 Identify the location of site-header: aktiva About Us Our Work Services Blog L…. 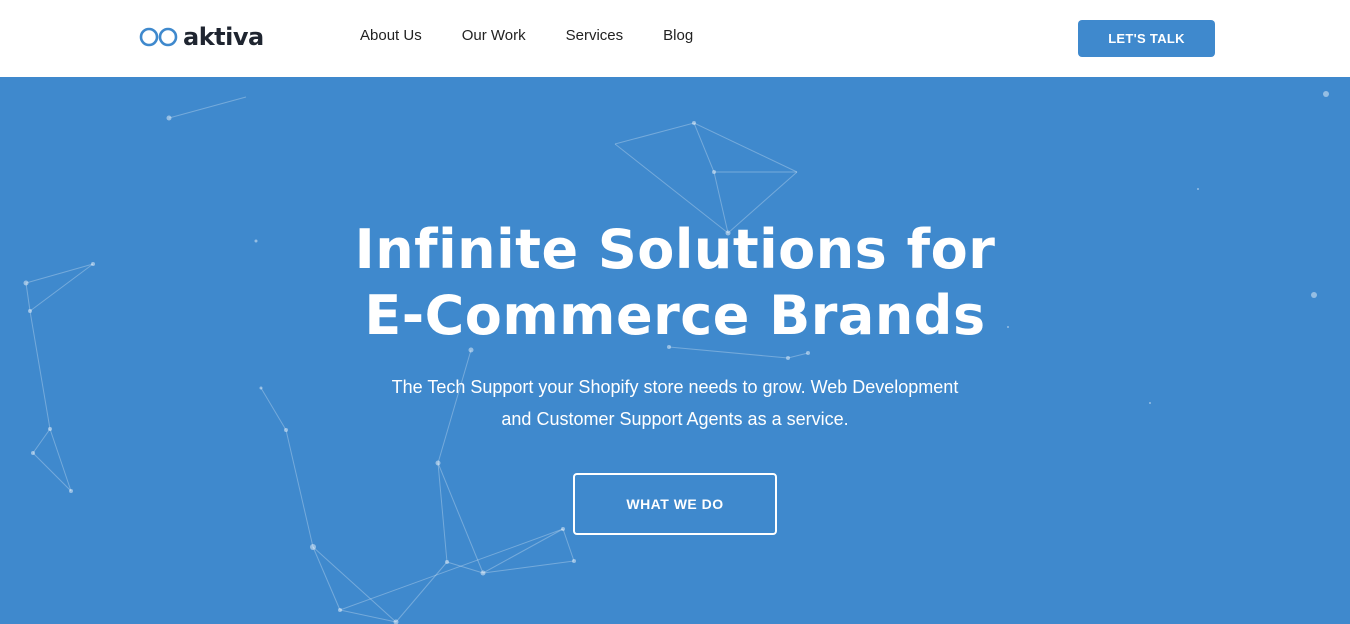
(675, 38).